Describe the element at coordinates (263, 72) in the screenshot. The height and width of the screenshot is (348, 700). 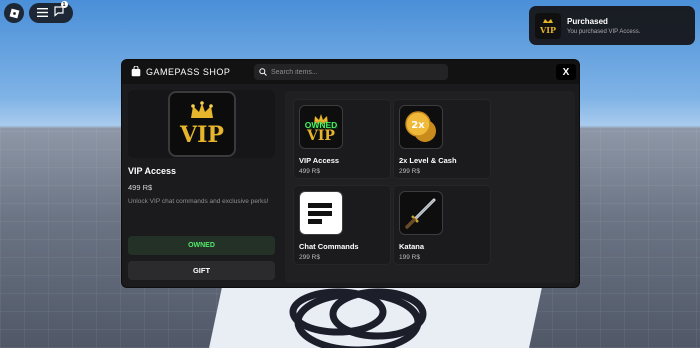
I see `search-icon` at that location.